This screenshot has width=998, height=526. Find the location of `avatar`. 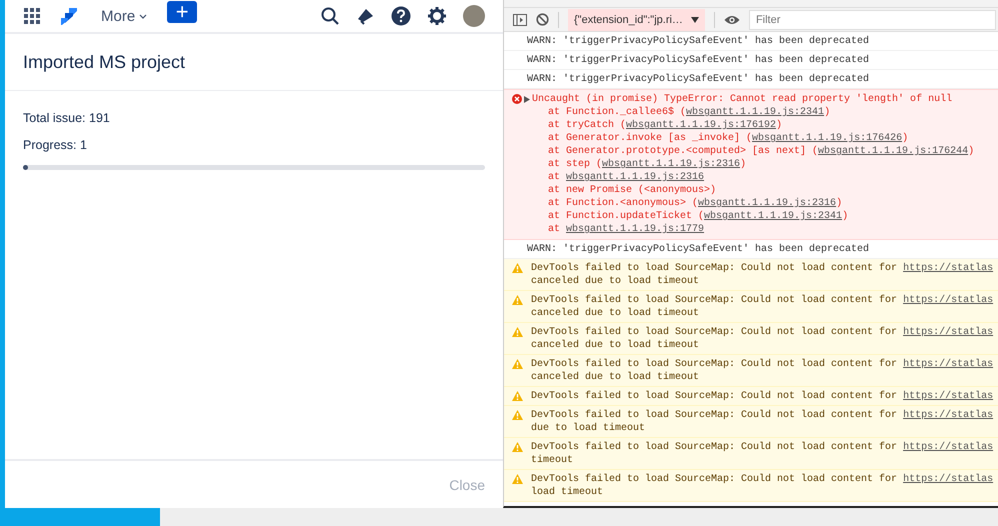

avatar is located at coordinates (474, 16).